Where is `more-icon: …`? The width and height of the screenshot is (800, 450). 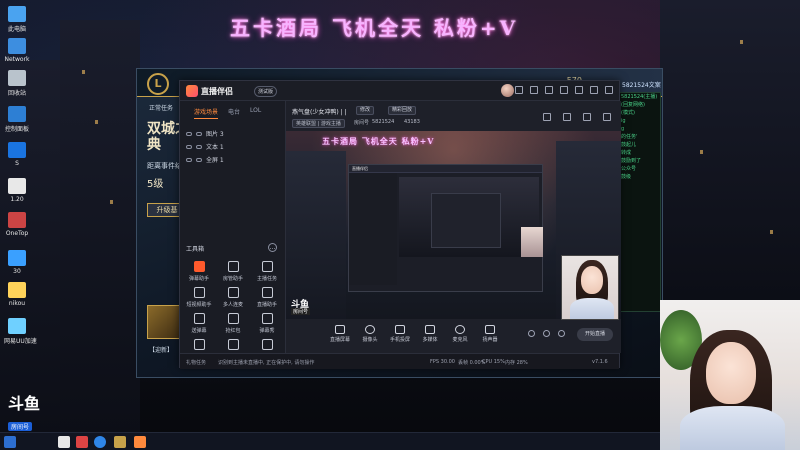
more-icon: … is located at coordinates (272, 247).